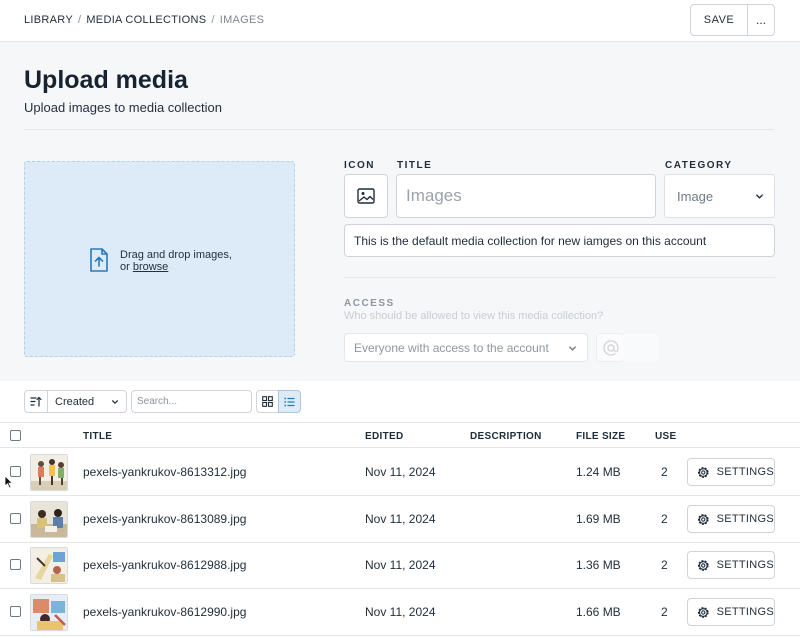 This screenshot has height=638, width=800. What do you see at coordinates (15, 435) in the screenshot?
I see `select-all-checkbox` at bounding box center [15, 435].